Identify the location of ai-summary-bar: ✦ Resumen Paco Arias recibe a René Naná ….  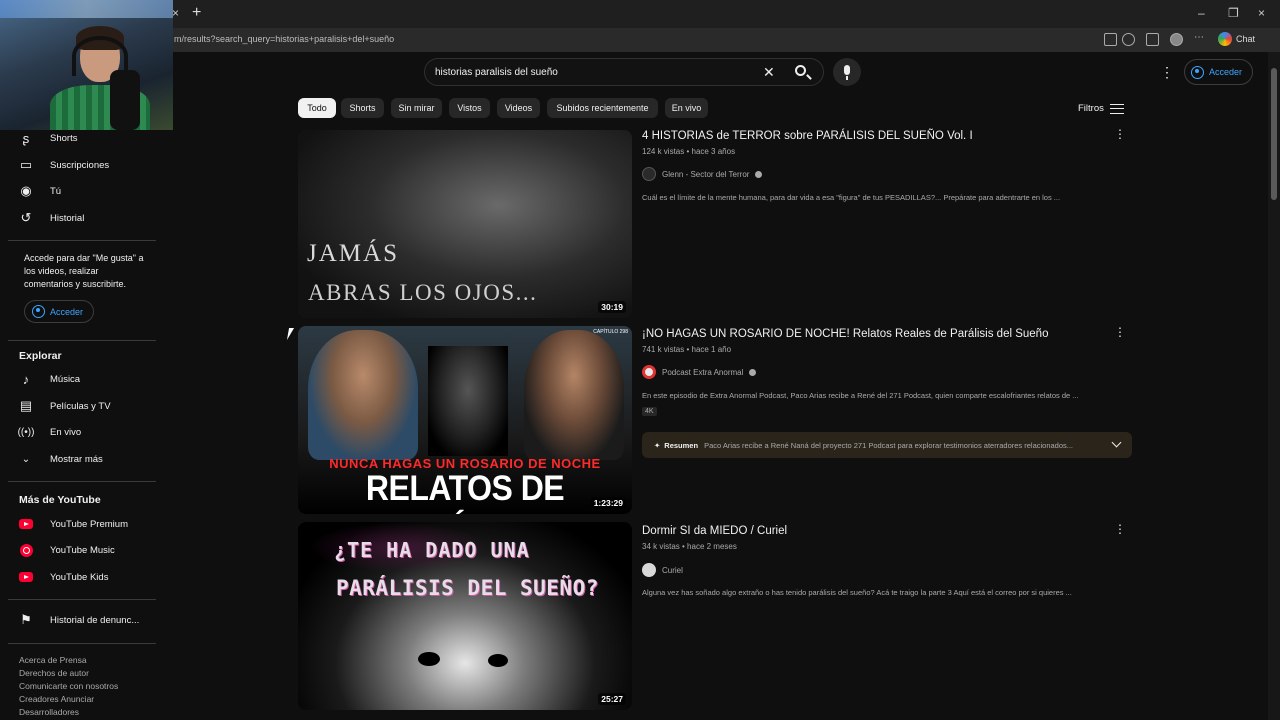
(887, 445).